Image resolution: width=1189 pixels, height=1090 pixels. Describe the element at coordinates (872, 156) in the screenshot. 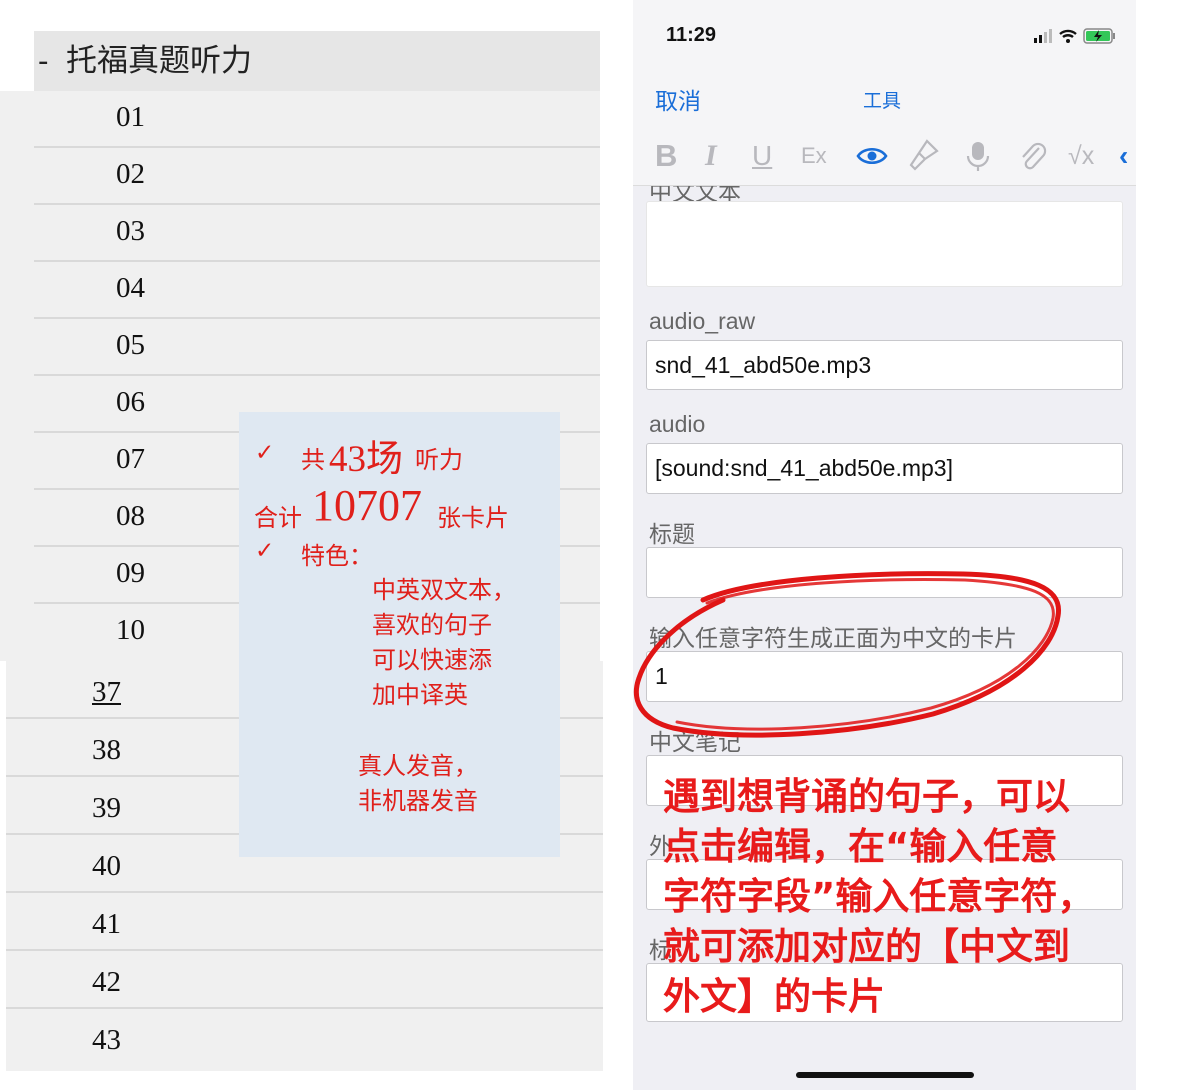

I see `eye-icon` at that location.